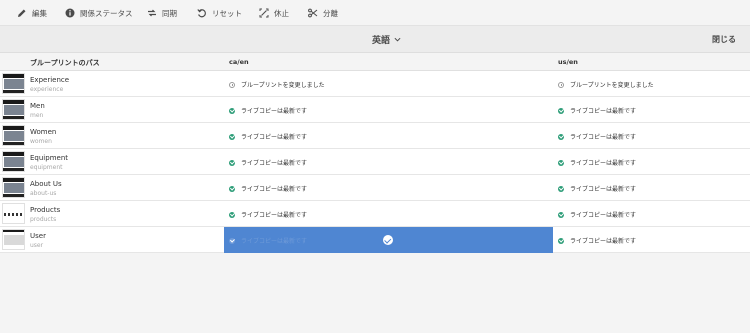 The height and width of the screenshot is (333, 750). Describe the element at coordinates (375, 136) in the screenshot. I see `table-row: Women women ライブコピーは最新です ライブコピーは最新です` at that location.